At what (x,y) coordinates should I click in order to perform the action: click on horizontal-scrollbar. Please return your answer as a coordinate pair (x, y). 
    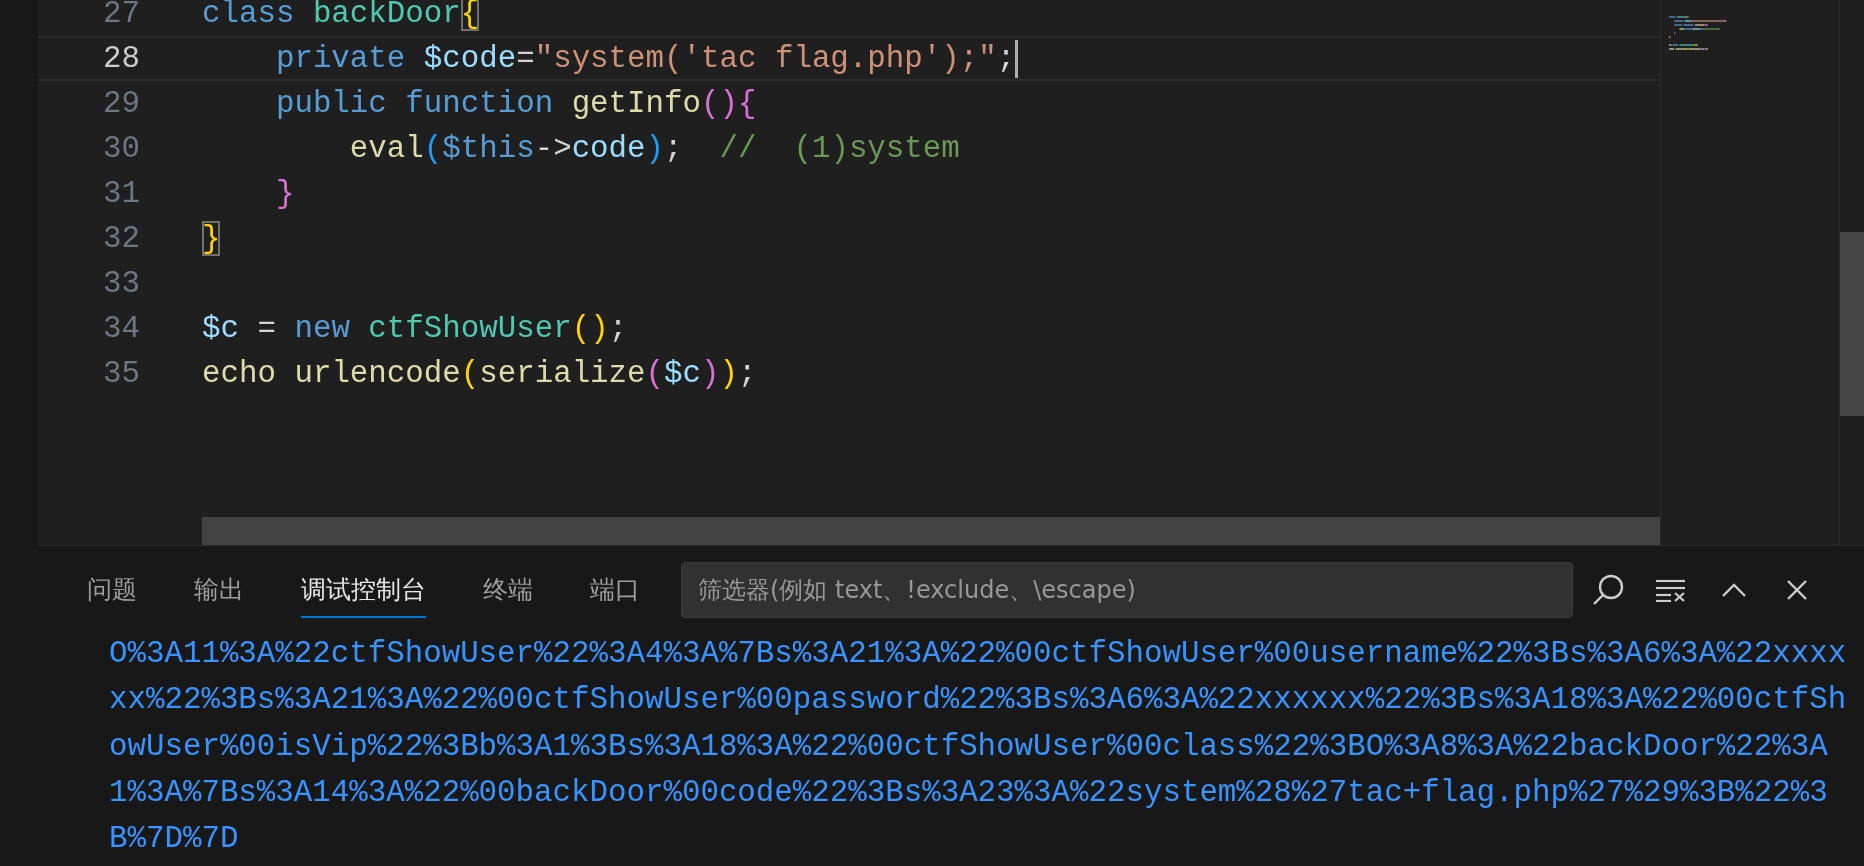
    Looking at the image, I should click on (931, 531).